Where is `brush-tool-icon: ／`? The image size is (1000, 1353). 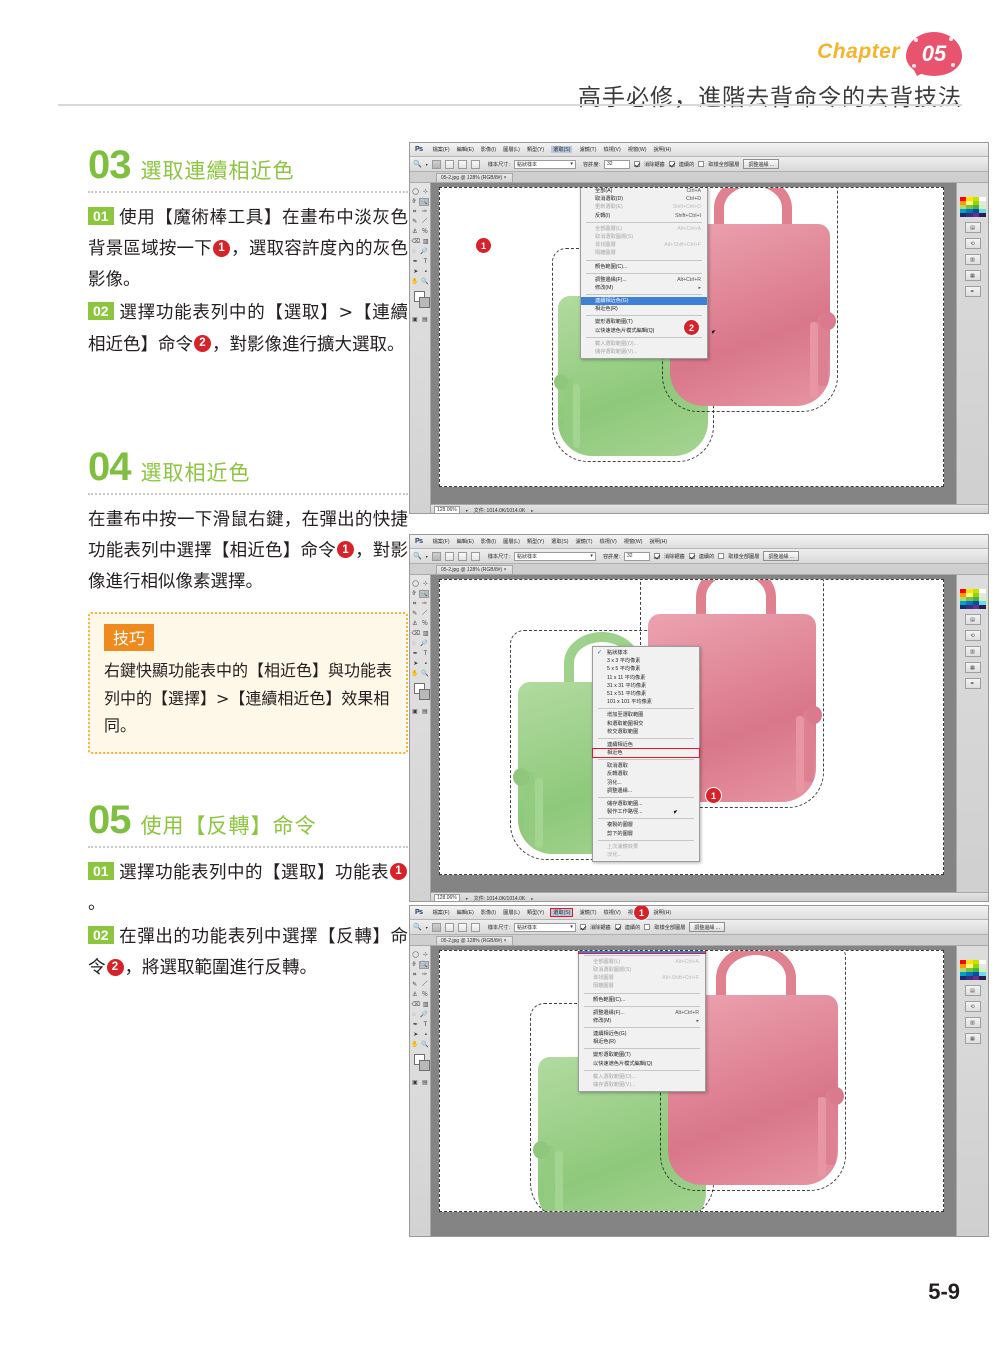 brush-tool-icon: ／ is located at coordinates (425, 222).